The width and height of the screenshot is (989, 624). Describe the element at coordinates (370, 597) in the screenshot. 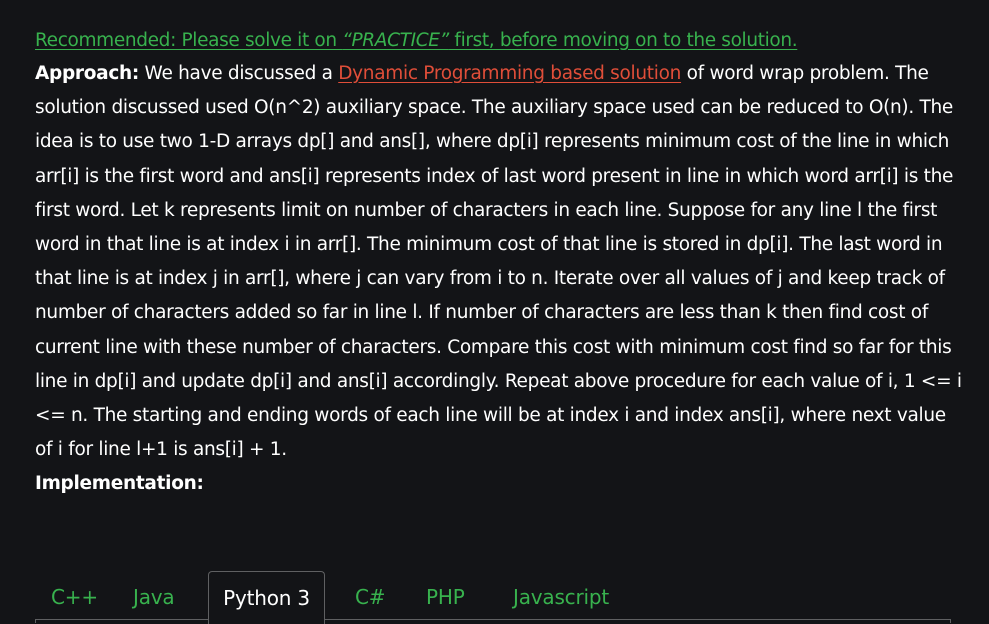

I see `tab-csharp: C#` at that location.